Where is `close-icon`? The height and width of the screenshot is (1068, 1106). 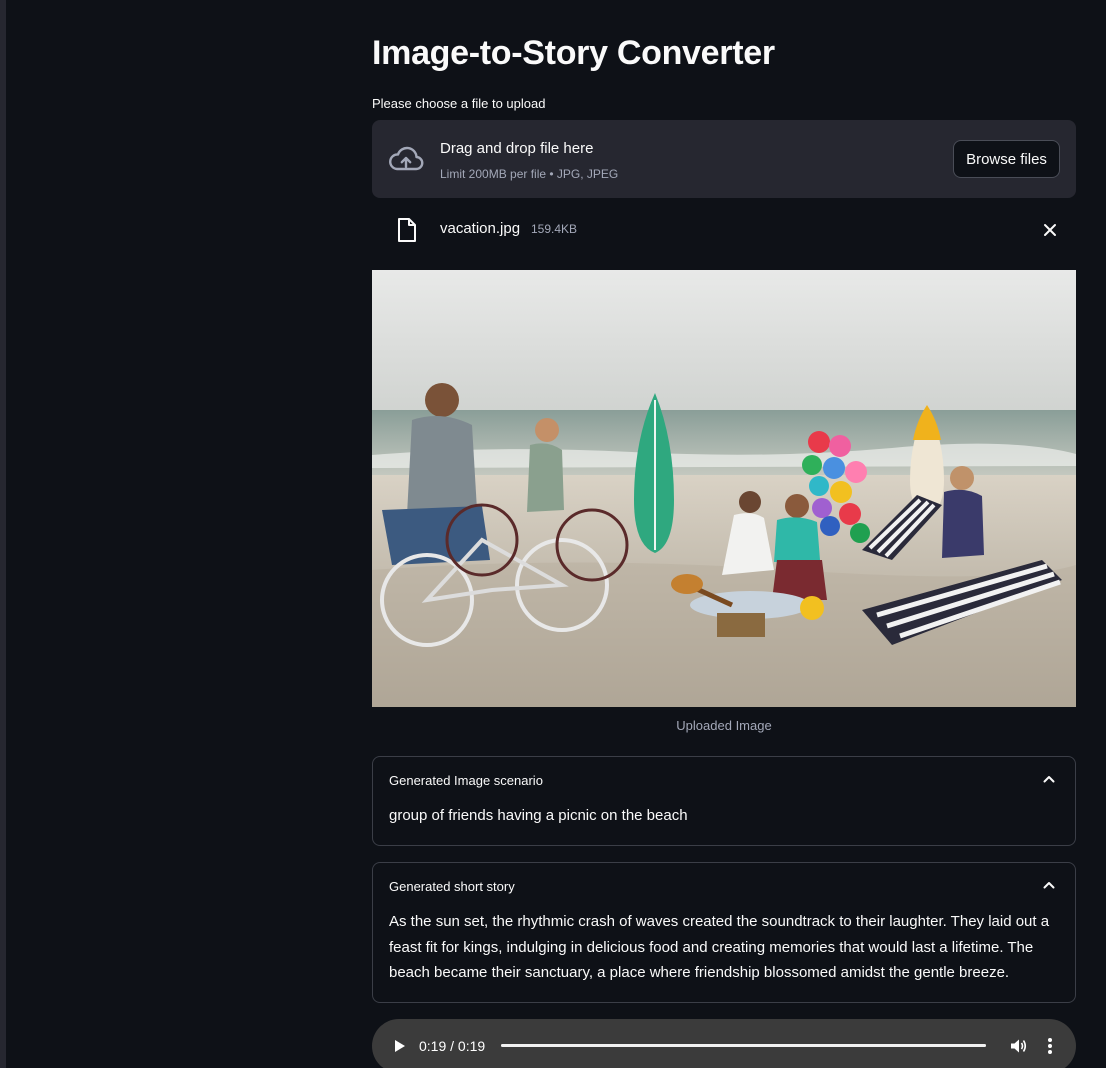 close-icon is located at coordinates (1050, 230).